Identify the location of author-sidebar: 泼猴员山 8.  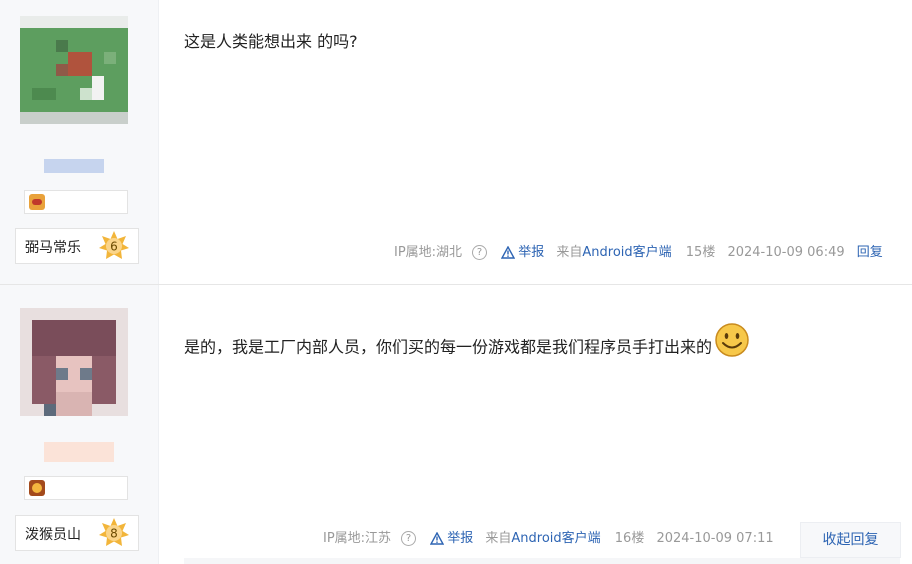
(79, 424).